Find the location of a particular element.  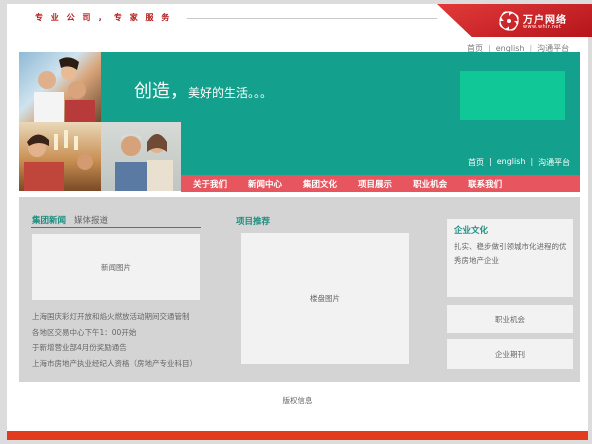

news-item: 于新增营业部4月份奖励通告 is located at coordinates (114, 348).